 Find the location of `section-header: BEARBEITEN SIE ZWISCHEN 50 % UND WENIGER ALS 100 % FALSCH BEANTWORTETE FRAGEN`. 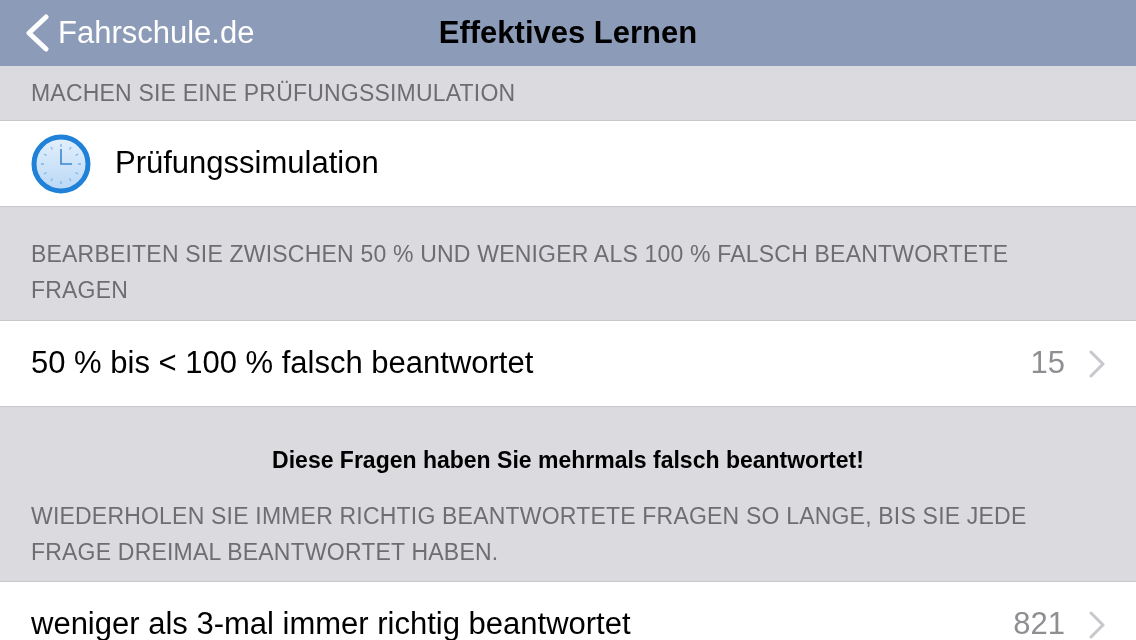

section-header: BEARBEITEN SIE ZWISCHEN 50 % UND WENIGER ALS 100 % FALSCH BEANTWORTETE FRAGEN is located at coordinates (520, 272).